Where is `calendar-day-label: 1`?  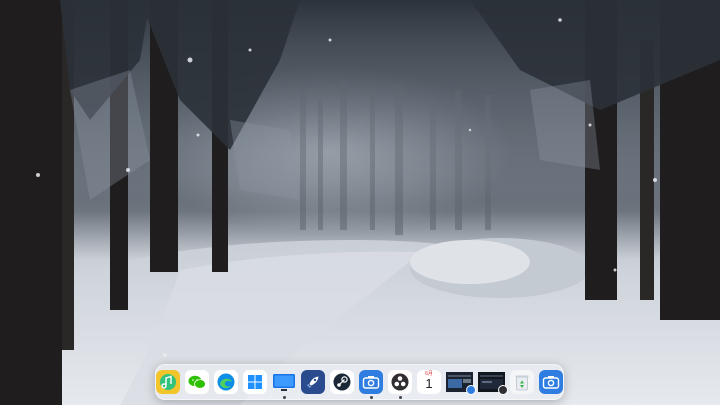
calendar-day-label: 1 is located at coordinates (429, 383).